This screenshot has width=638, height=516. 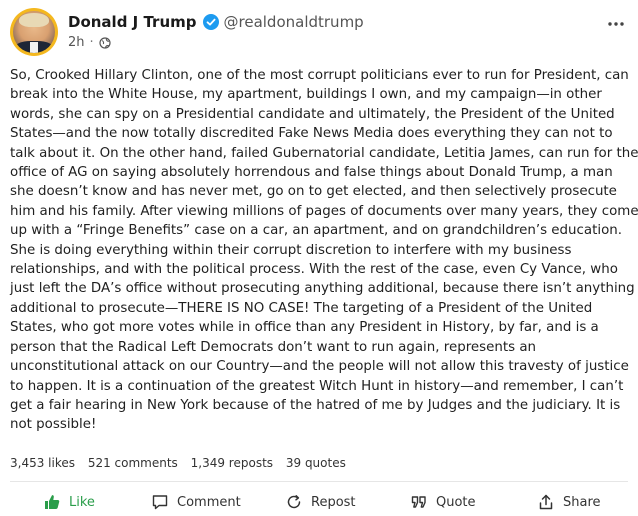 What do you see at coordinates (316, 463) in the screenshot?
I see `quotes-count: 39 quotes` at bounding box center [316, 463].